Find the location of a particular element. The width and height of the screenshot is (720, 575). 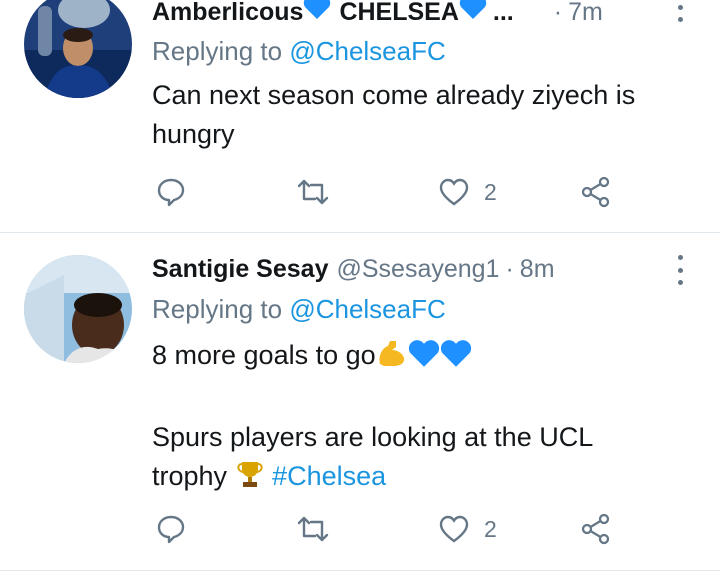

timestamp: 8m is located at coordinates (537, 269).